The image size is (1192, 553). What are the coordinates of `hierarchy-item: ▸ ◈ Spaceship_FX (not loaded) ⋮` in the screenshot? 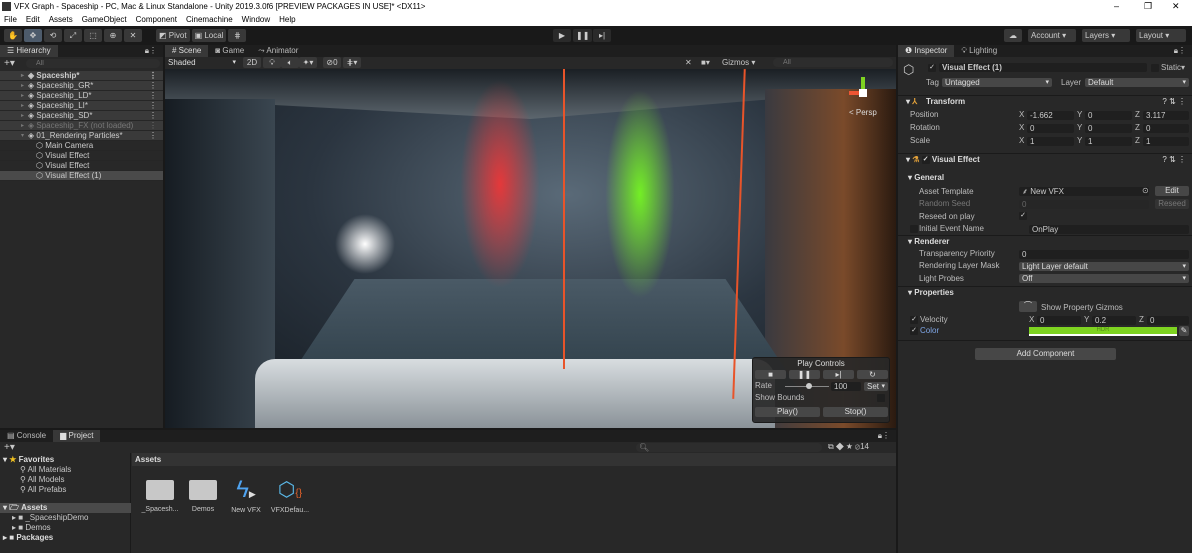 It's located at (81, 126).